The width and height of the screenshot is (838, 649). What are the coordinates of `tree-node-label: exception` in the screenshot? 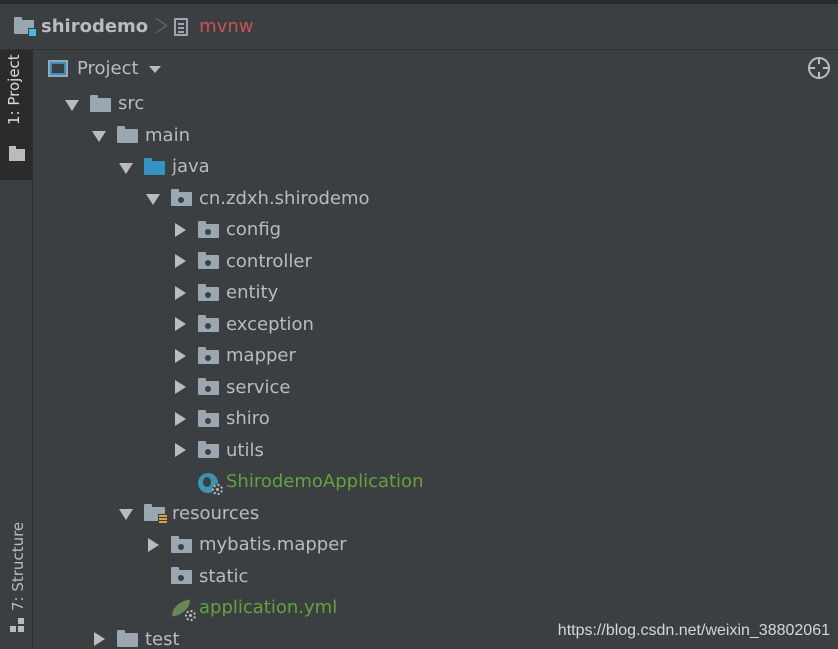 It's located at (270, 324).